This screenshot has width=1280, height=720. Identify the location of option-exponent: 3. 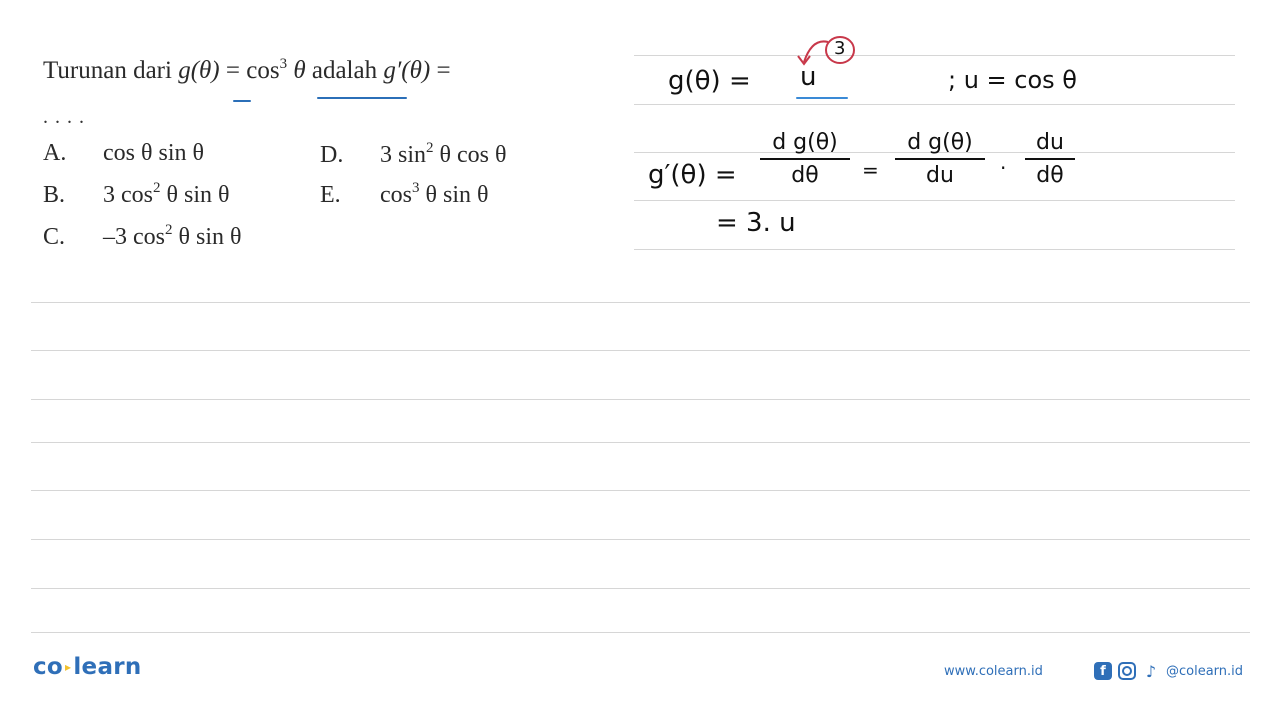
(416, 188).